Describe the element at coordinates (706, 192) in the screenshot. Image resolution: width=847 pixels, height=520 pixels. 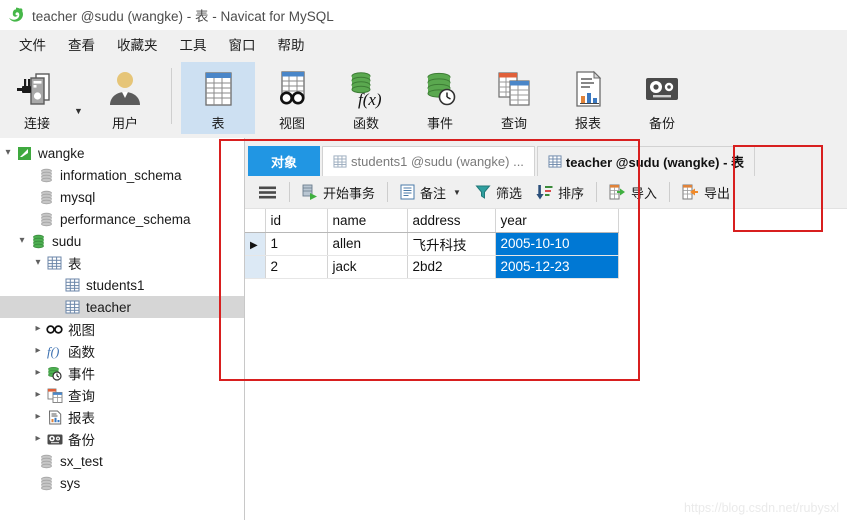
I see `export-button: 导出` at that location.